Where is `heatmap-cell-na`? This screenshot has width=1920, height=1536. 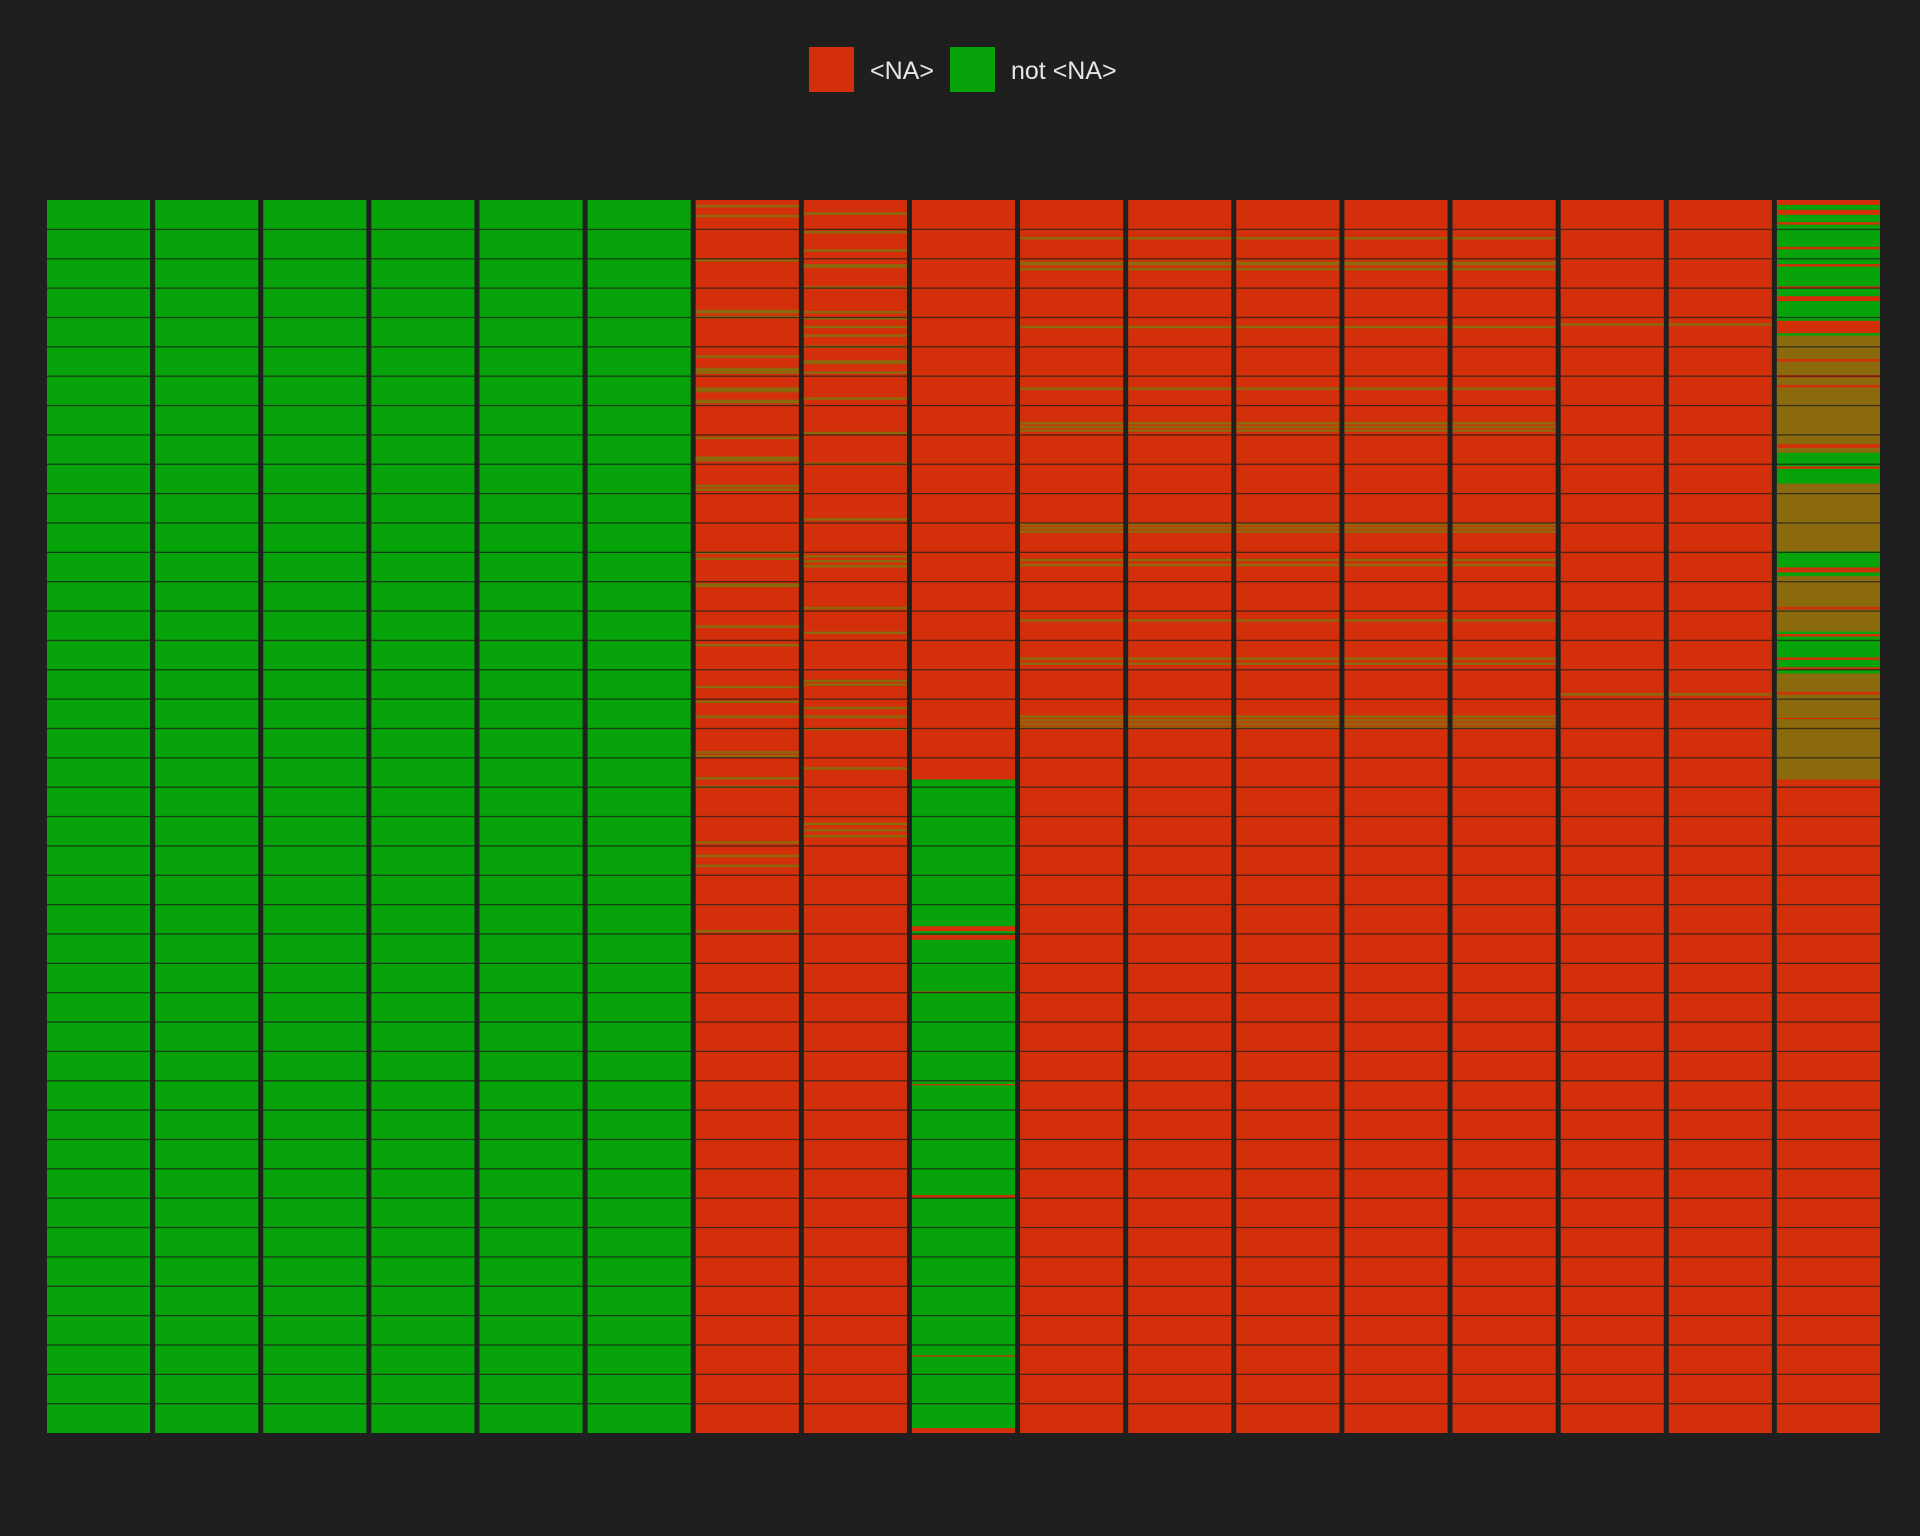
heatmap-cell-na is located at coordinates (963, 1085).